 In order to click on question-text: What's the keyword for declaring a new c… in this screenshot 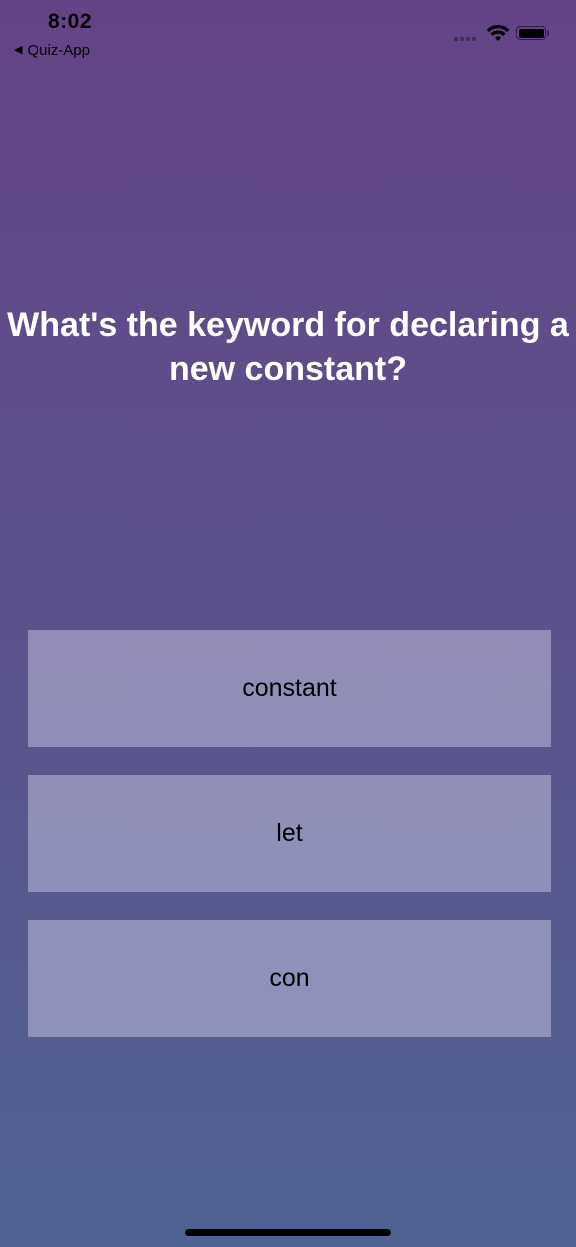, I will do `click(288, 347)`.